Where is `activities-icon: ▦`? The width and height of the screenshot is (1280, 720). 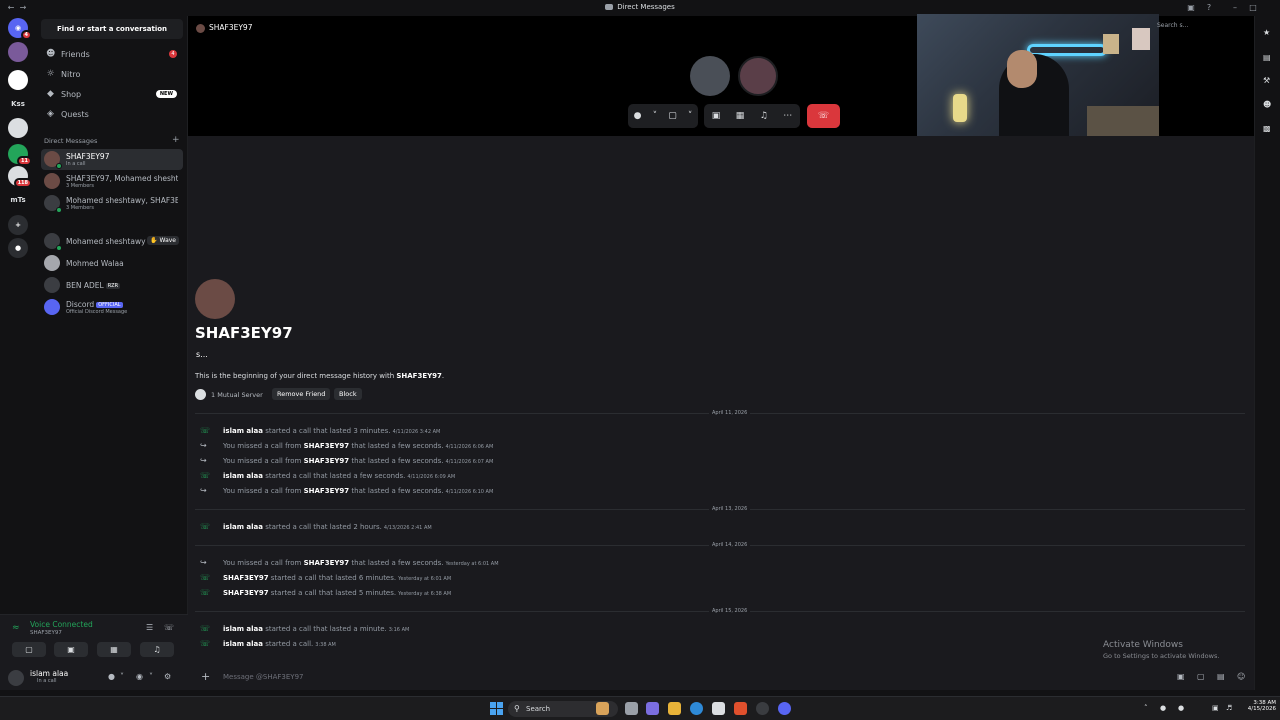
activities-icon: ▦ is located at coordinates (740, 116).